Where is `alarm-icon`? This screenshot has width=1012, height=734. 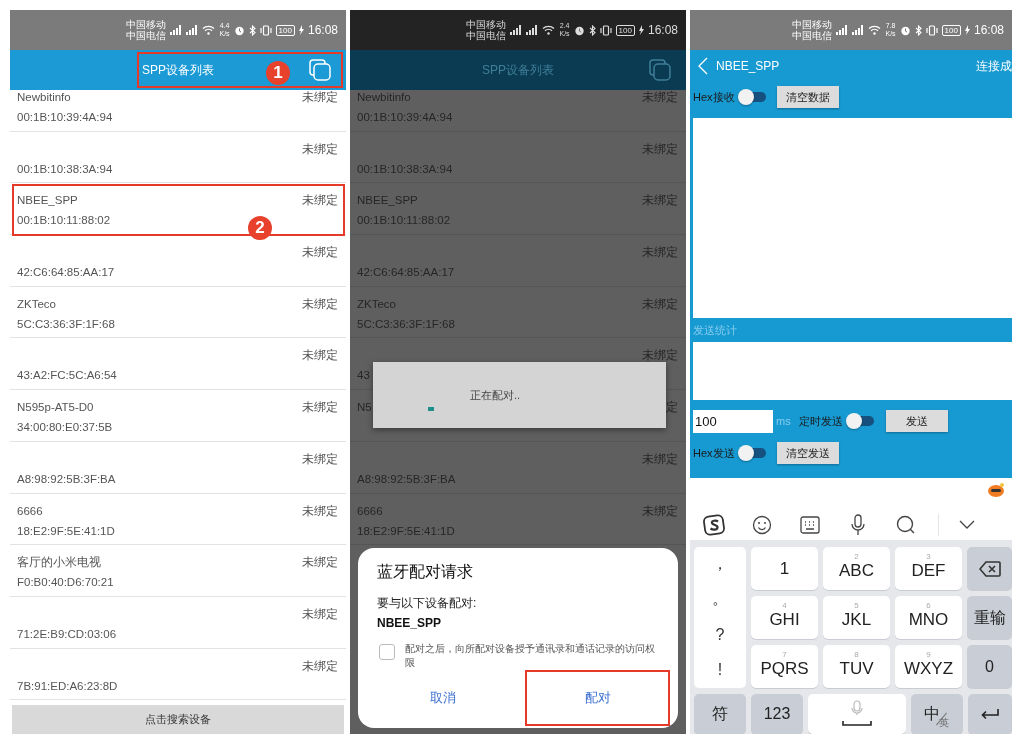
alarm-icon is located at coordinates (239, 30).